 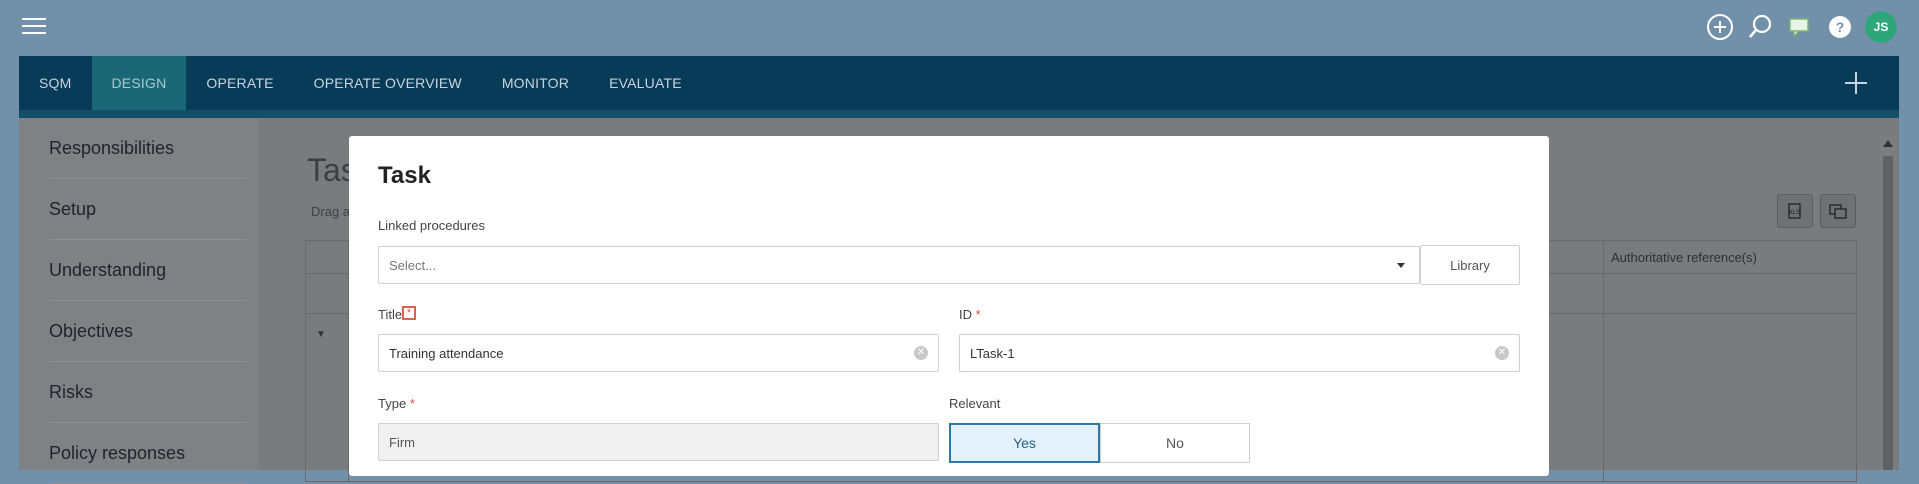 I want to click on sidebar-item-risks: Risks, so click(x=148, y=392).